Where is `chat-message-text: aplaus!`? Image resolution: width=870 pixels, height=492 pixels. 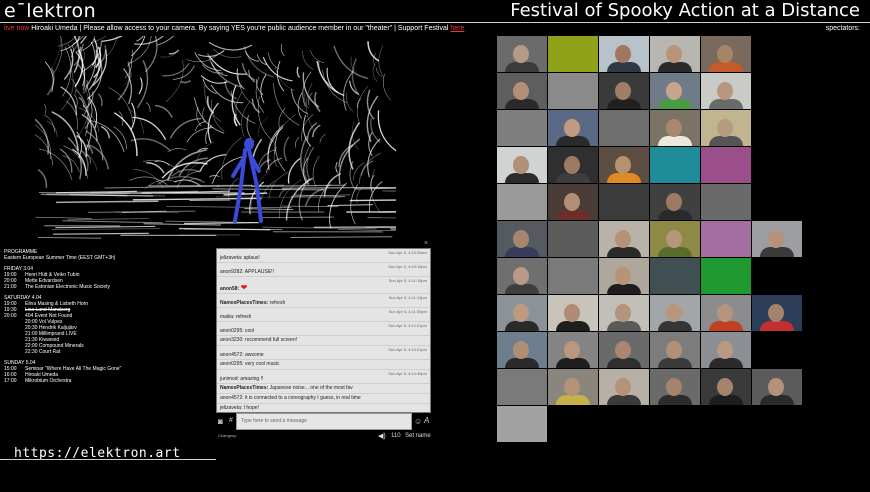 chat-message-text: aplaus! is located at coordinates (251, 258).